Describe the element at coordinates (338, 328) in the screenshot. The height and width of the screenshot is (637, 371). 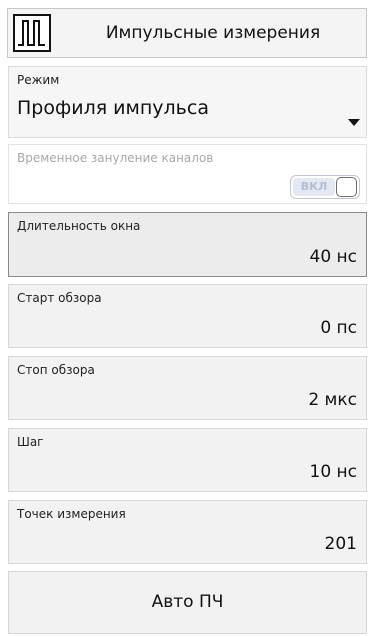
I see `scan-start-value: 0 пс` at that location.